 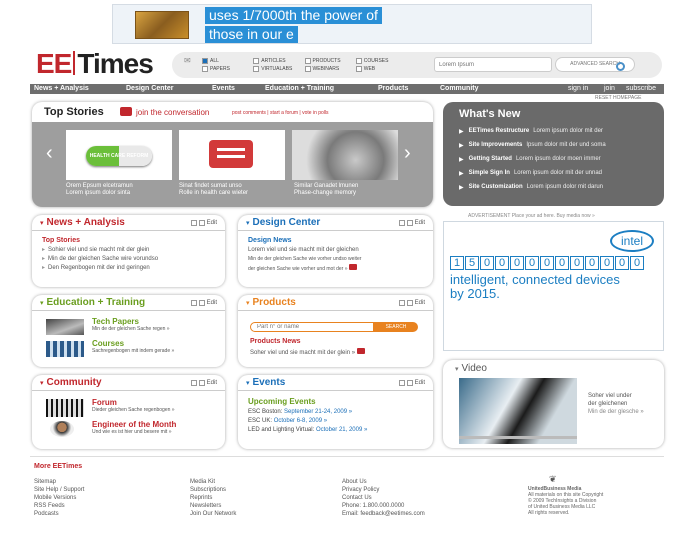 What do you see at coordinates (213, 514) in the screenshot?
I see `footer-link: Join Our Network` at bounding box center [213, 514].